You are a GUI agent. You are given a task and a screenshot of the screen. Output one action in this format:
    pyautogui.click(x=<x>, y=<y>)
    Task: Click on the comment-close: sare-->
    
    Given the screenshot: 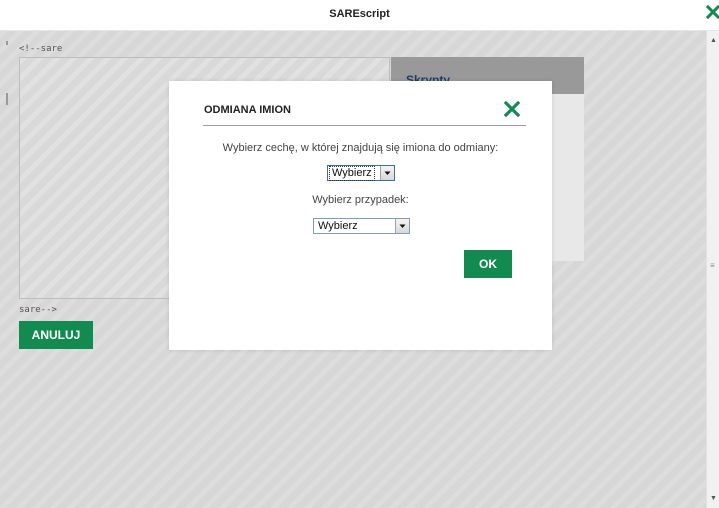 What is the action you would take?
    pyautogui.click(x=38, y=310)
    